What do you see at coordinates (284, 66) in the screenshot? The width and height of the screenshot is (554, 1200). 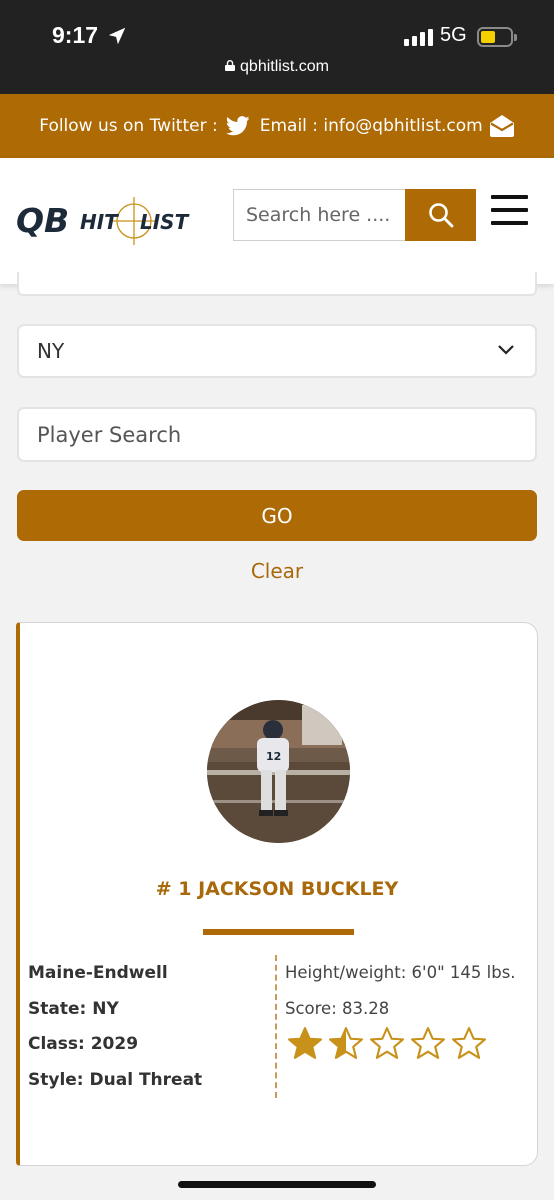 I see `url-text: qbhitlist.com` at bounding box center [284, 66].